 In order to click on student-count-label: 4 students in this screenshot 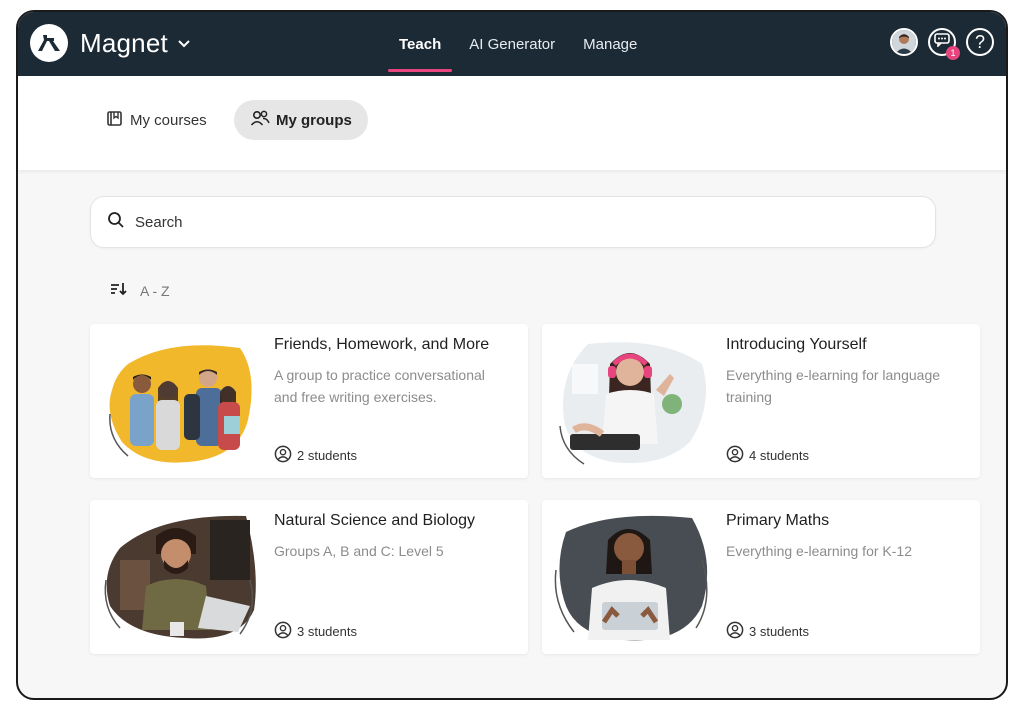, I will do `click(779, 455)`.